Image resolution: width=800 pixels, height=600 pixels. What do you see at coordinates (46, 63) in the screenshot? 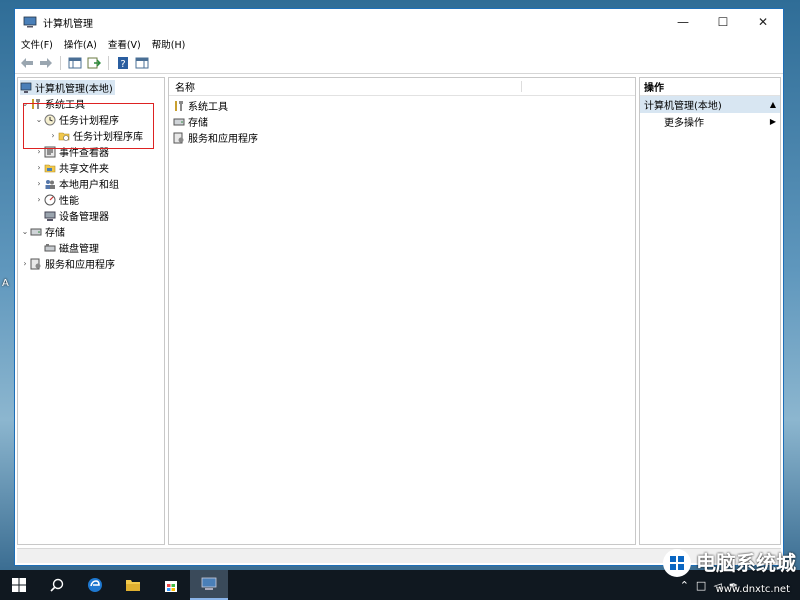
I see `forward-arrow-icon` at bounding box center [46, 63].